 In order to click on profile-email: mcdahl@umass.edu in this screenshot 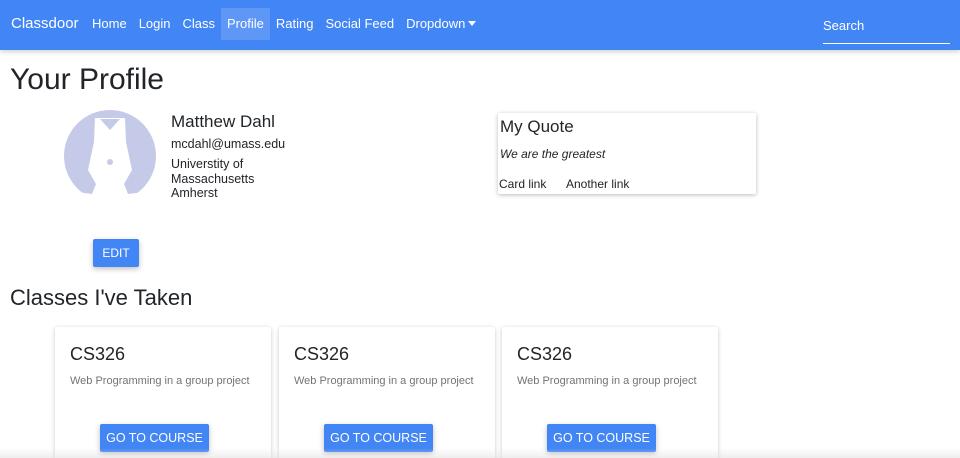, I will do `click(228, 144)`.